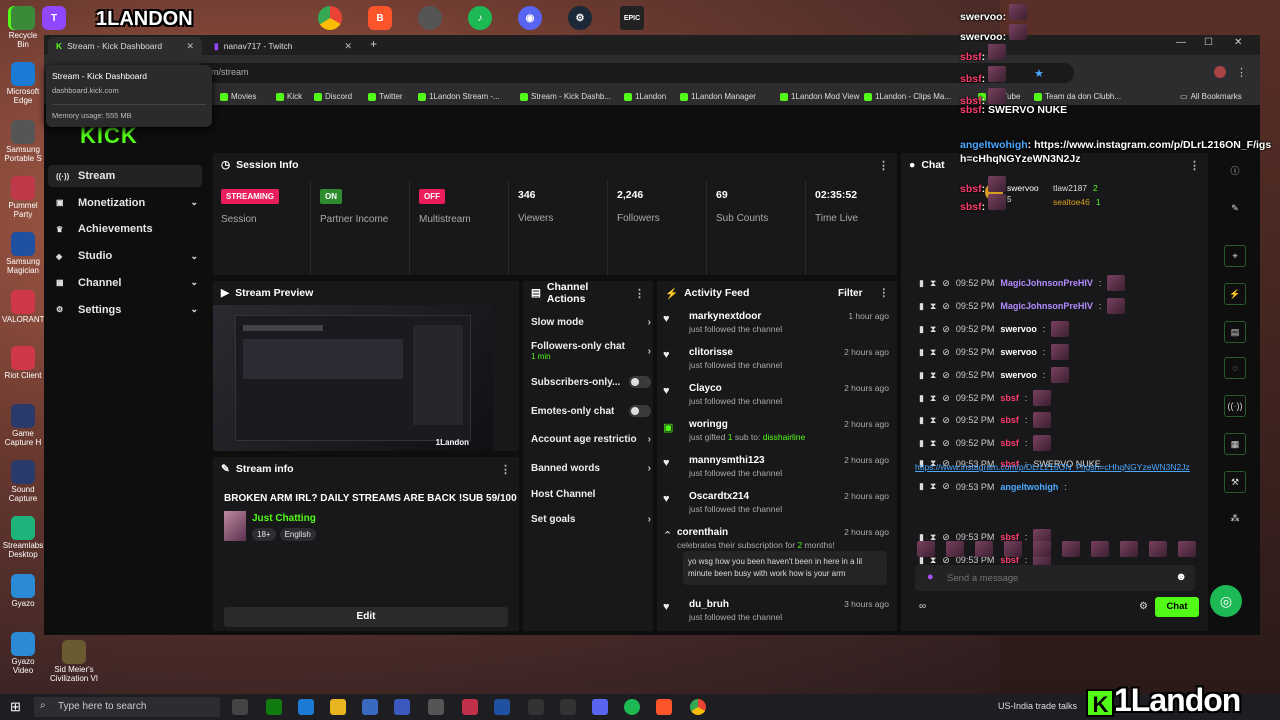 Image resolution: width=1280 pixels, height=720 pixels. I want to click on desktop-icon: Pummel Party, so click(23, 197).